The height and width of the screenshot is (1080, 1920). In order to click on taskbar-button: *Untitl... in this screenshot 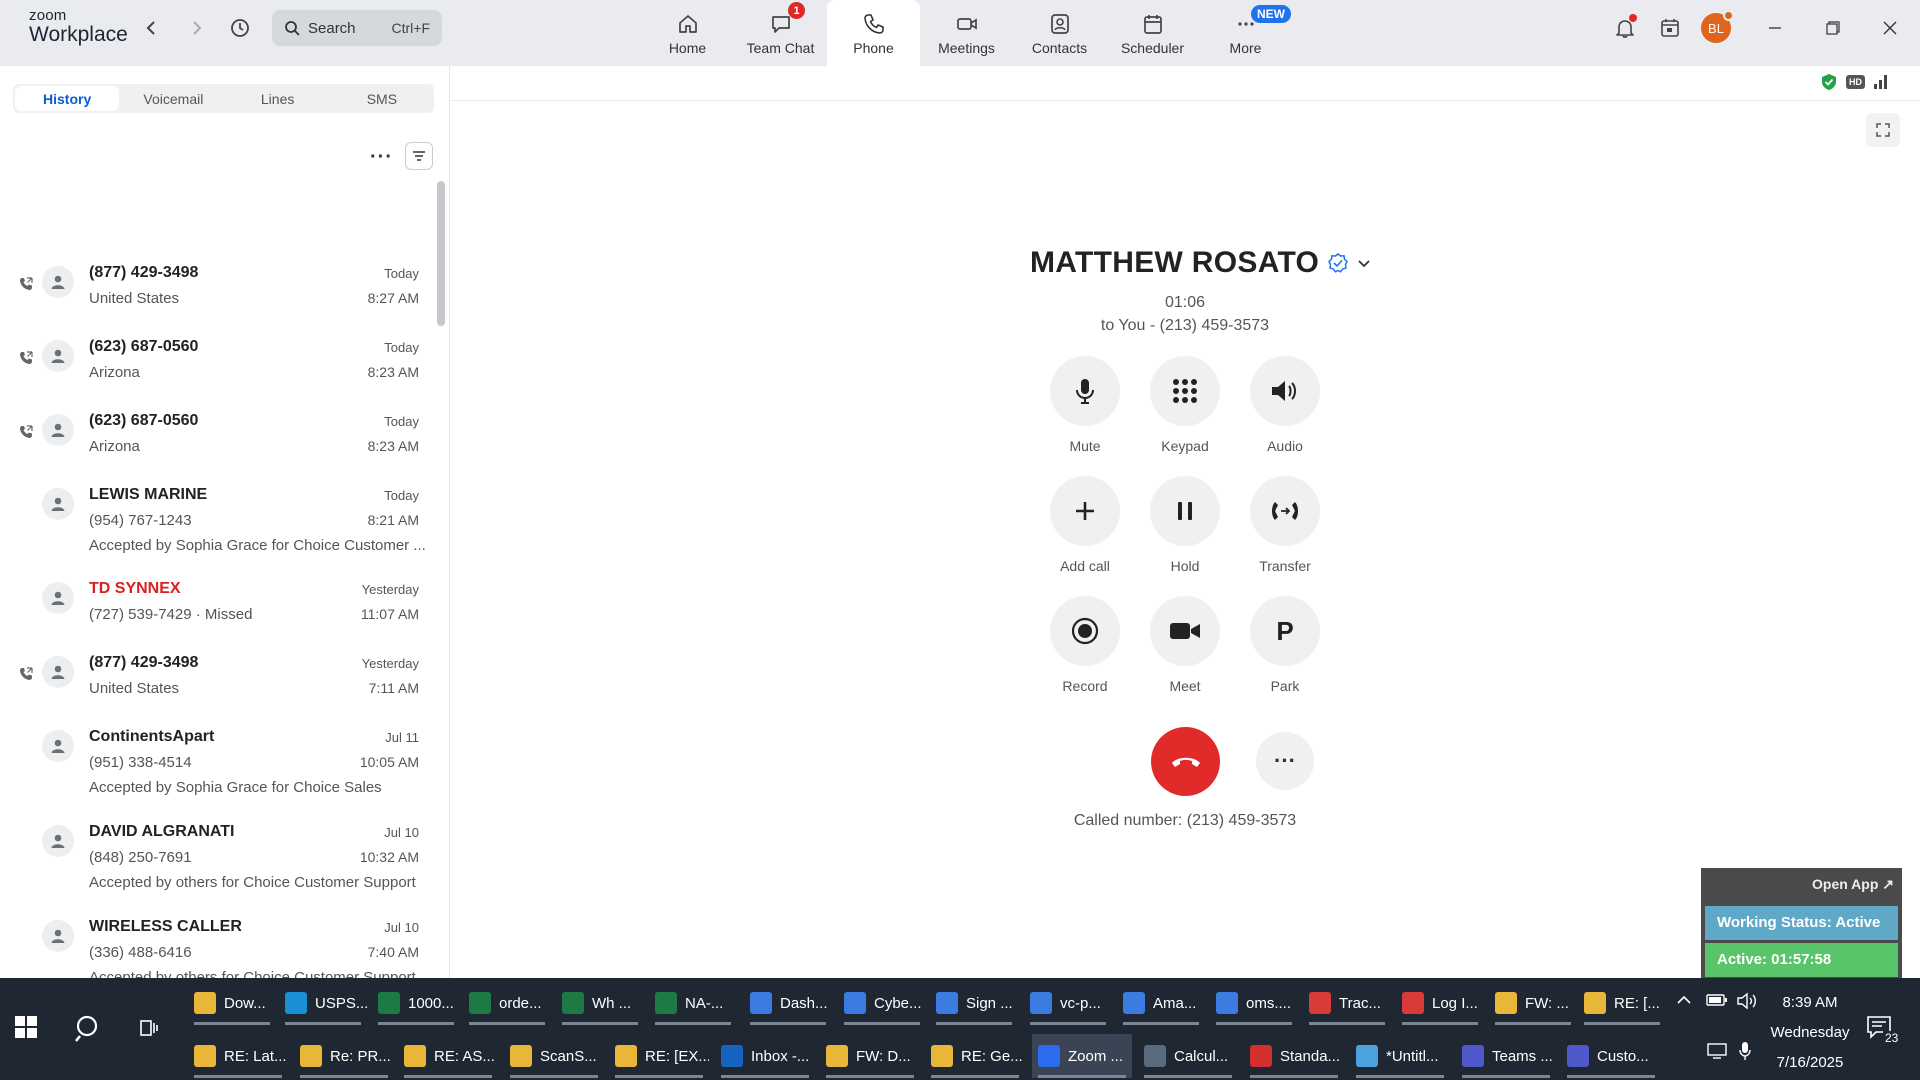, I will do `click(1400, 1056)`.